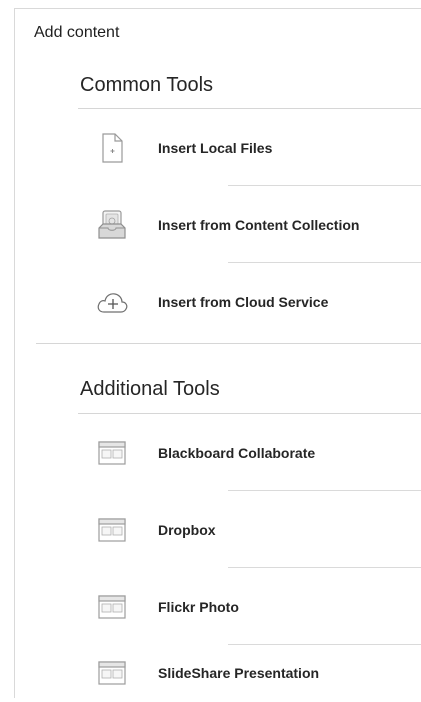 This screenshot has width=421, height=702. What do you see at coordinates (243, 301) in the screenshot?
I see `insert-from-cloud-service-label: Insert from Cloud Service` at bounding box center [243, 301].